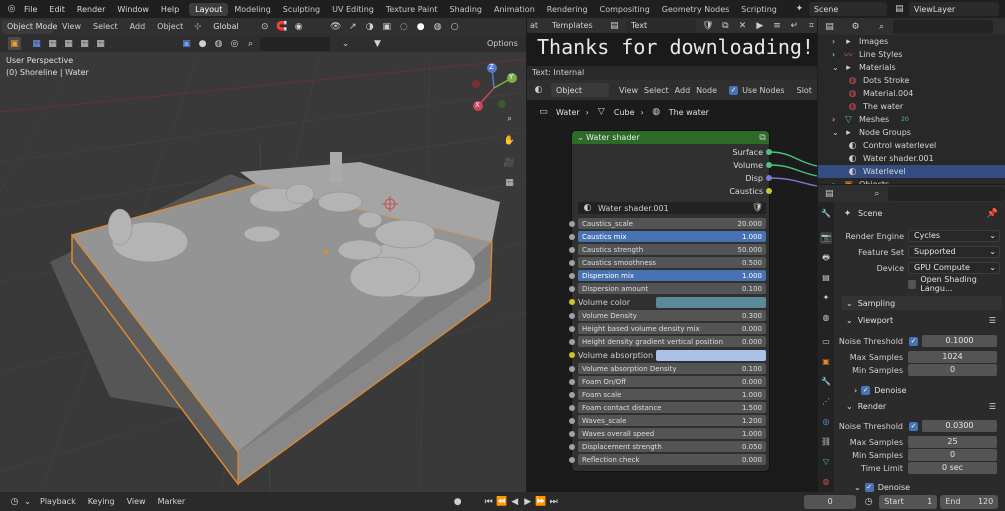 The width and height of the screenshot is (1005, 511). I want to click on shading-material-icon: ◍, so click(437, 26).